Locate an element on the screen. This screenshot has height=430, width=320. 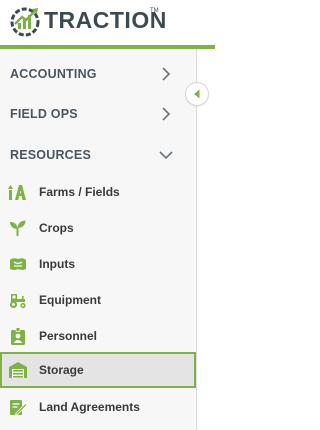
sidebar-section-label: FIELD OPS is located at coordinates (44, 114).